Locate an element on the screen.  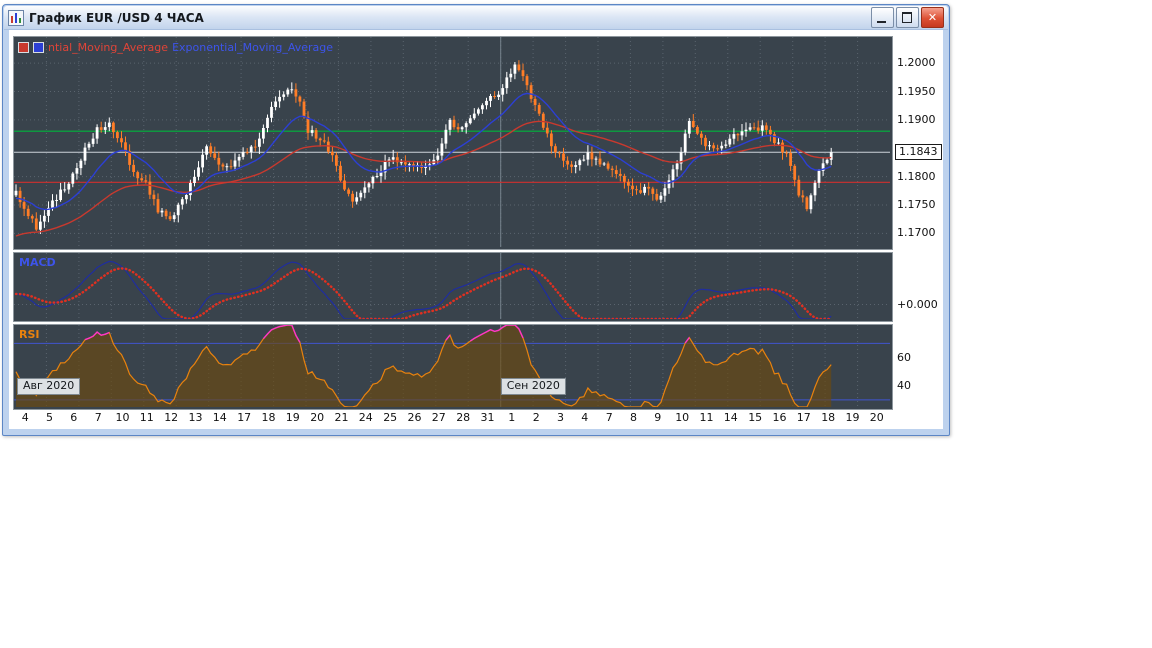
legend-red-swatch is located at coordinates (23, 47).